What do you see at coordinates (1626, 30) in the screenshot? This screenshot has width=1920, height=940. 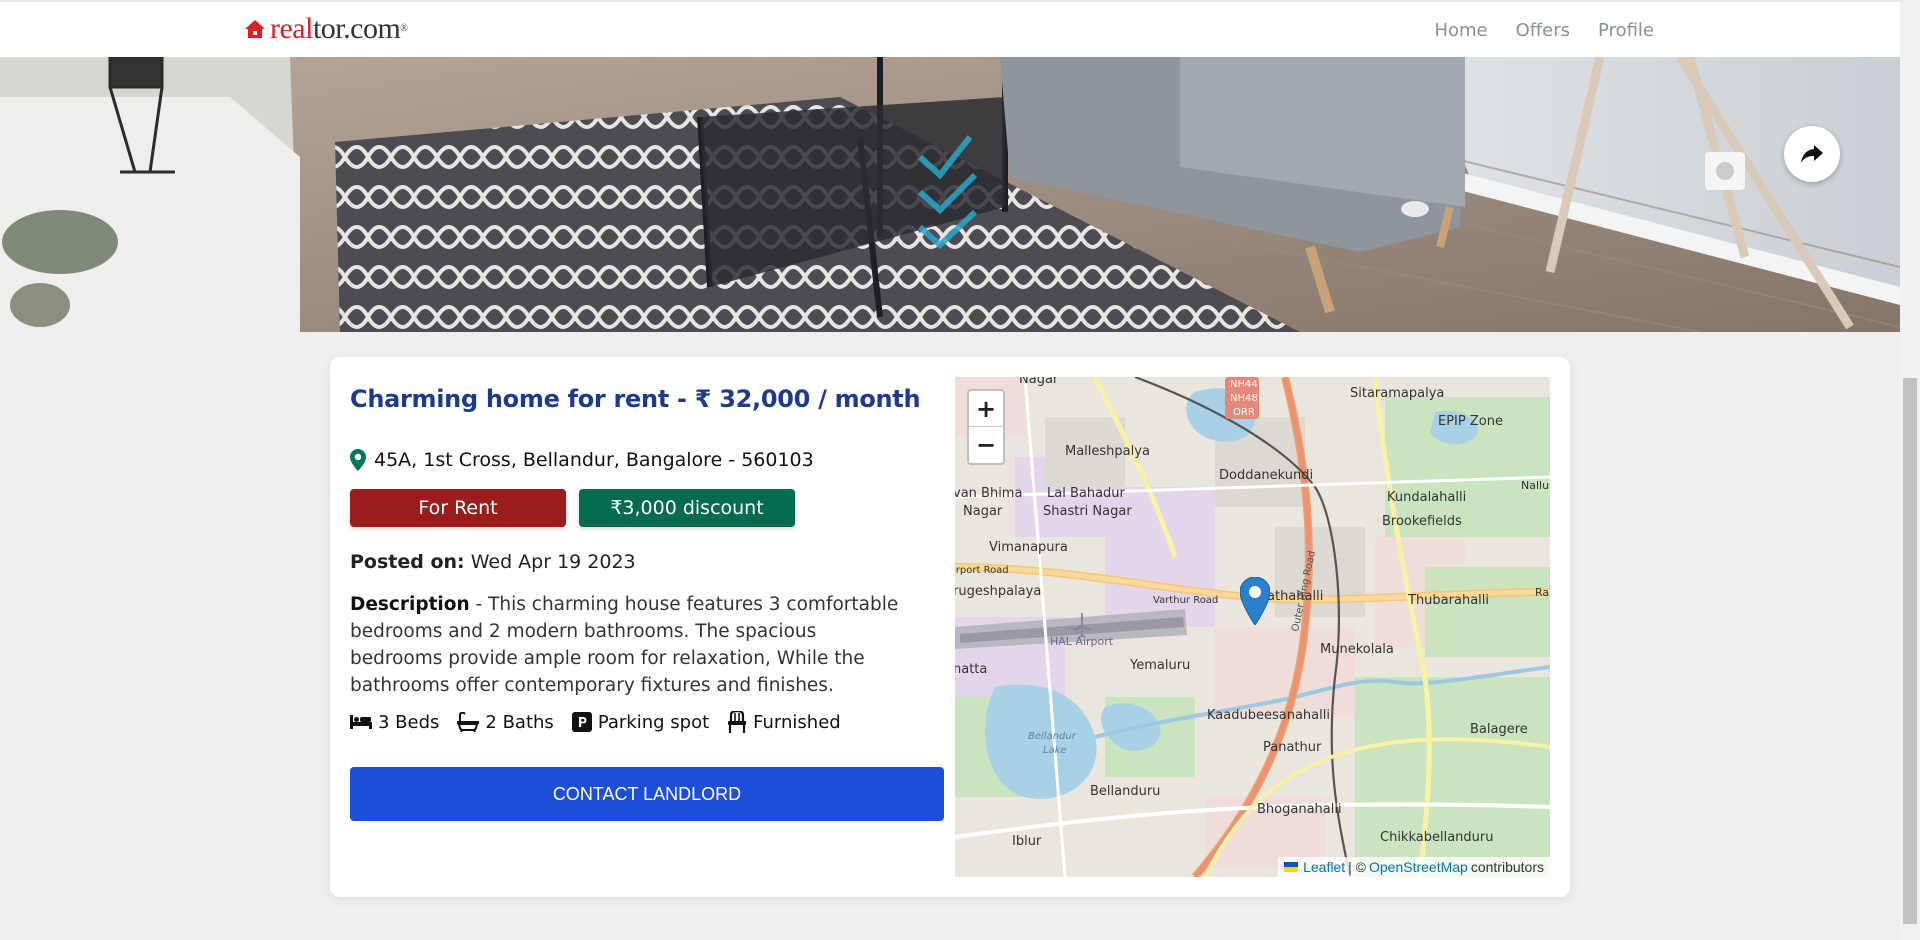 I see `nav-profile-link: Profile` at bounding box center [1626, 30].